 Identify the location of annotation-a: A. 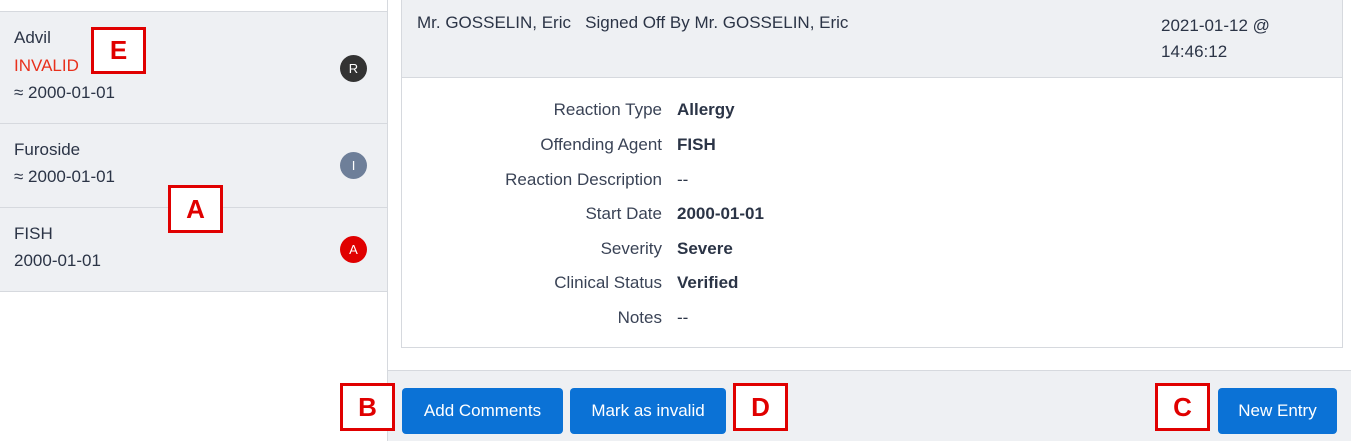
(195, 209).